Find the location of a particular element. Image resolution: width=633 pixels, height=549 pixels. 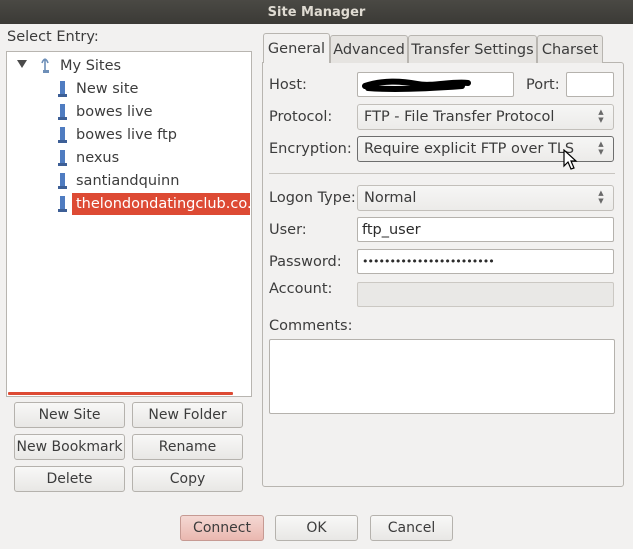

tab-advanced: Advanced is located at coordinates (369, 49).